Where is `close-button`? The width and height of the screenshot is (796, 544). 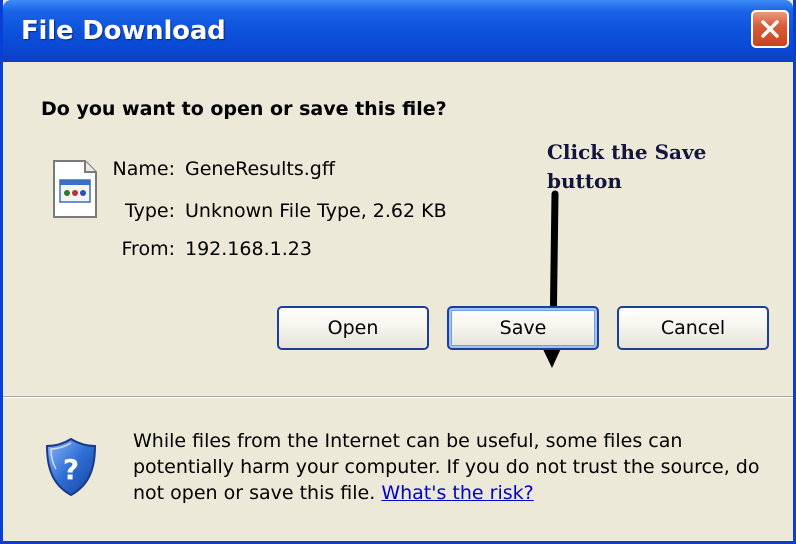
close-button is located at coordinates (770, 29).